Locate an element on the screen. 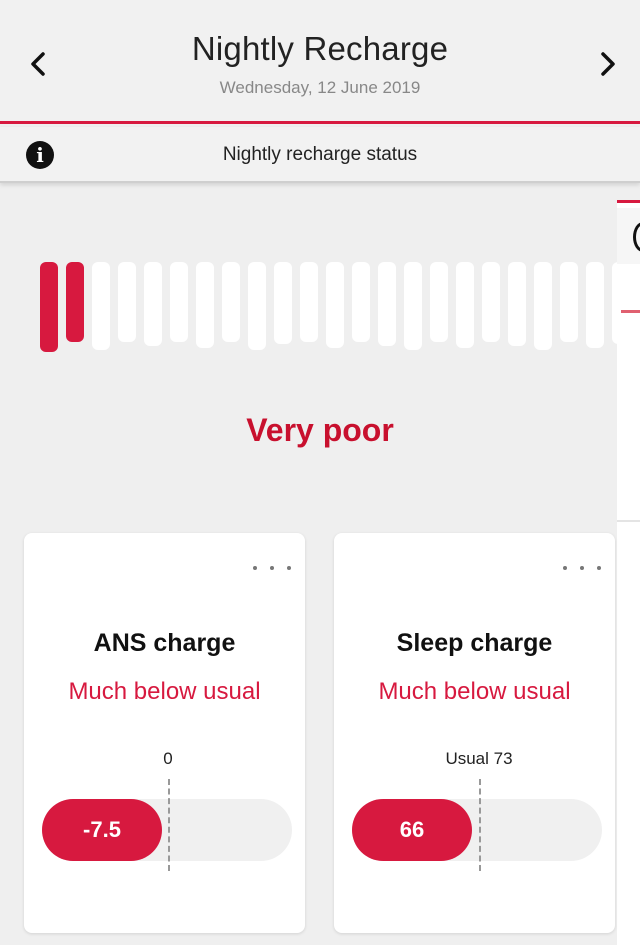  recharge-meter is located at coordinates (328, 309).